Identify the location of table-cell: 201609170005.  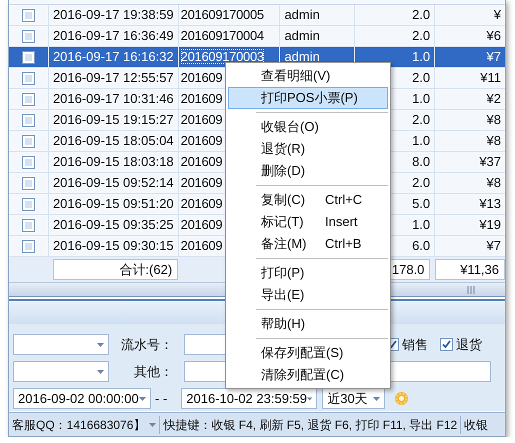
(222, 14).